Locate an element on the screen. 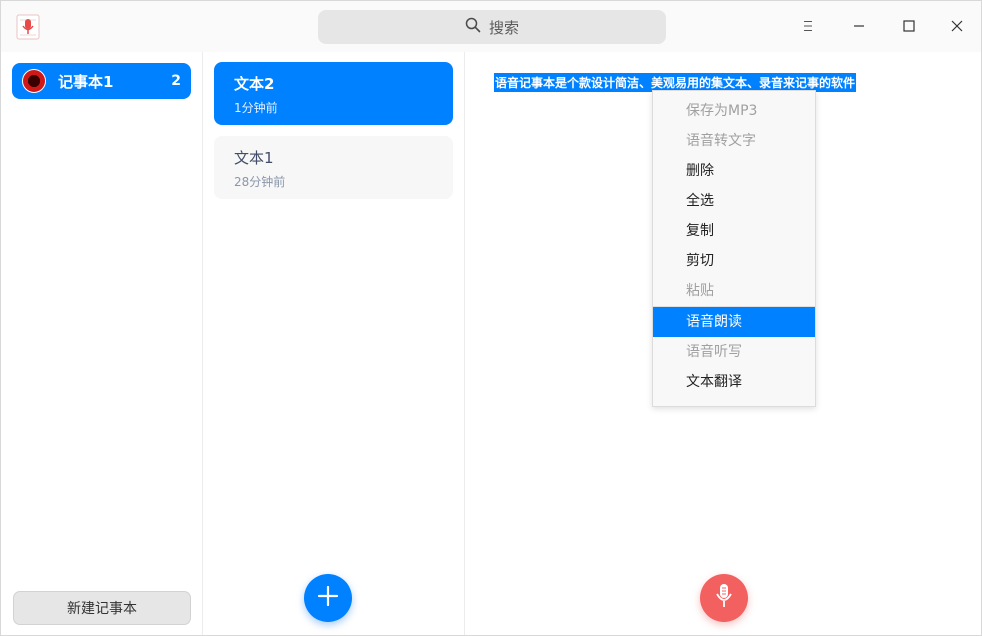  note-item: 文本2 1分钟前 is located at coordinates (333, 93).